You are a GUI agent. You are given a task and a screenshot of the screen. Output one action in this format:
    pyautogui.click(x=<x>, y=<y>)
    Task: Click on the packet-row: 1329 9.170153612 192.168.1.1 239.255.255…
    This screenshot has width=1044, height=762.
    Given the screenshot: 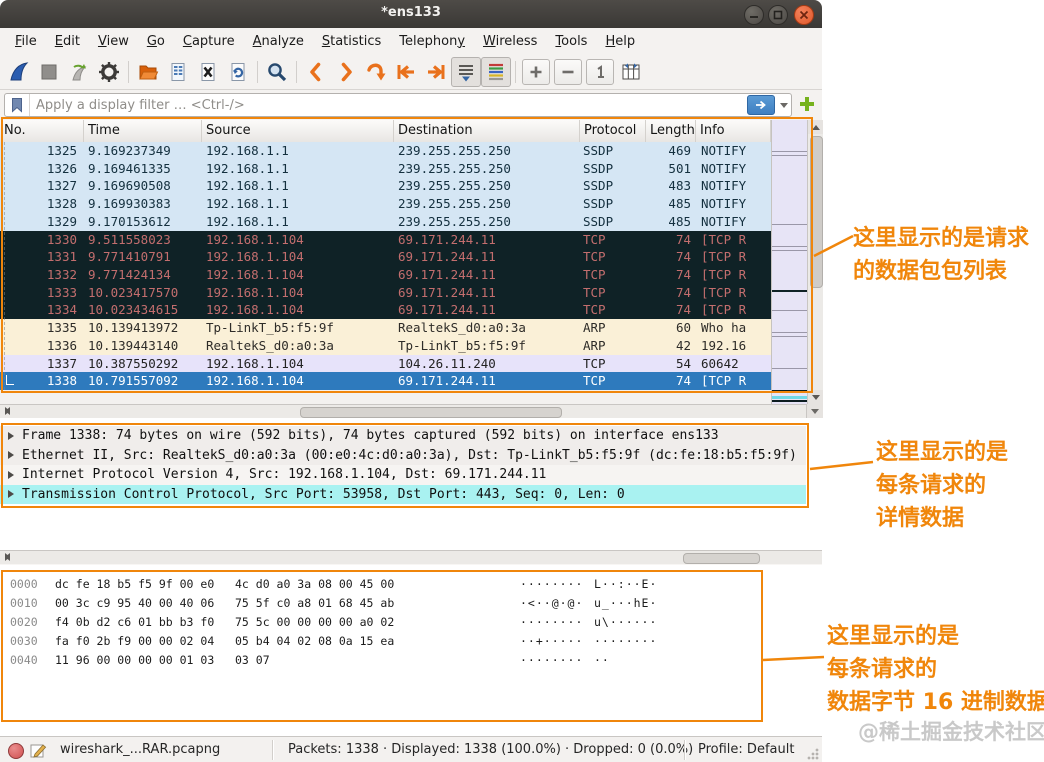 What is the action you would take?
    pyautogui.click(x=385, y=221)
    